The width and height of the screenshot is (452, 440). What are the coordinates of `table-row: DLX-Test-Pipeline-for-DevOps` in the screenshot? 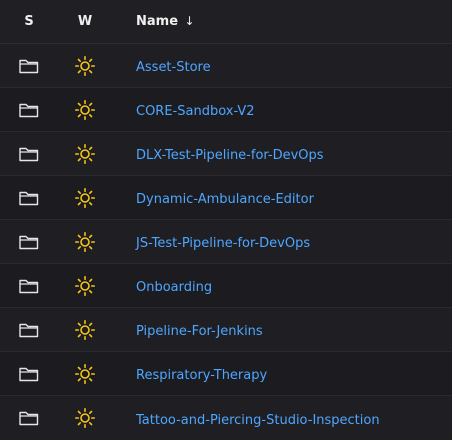 It's located at (226, 154).